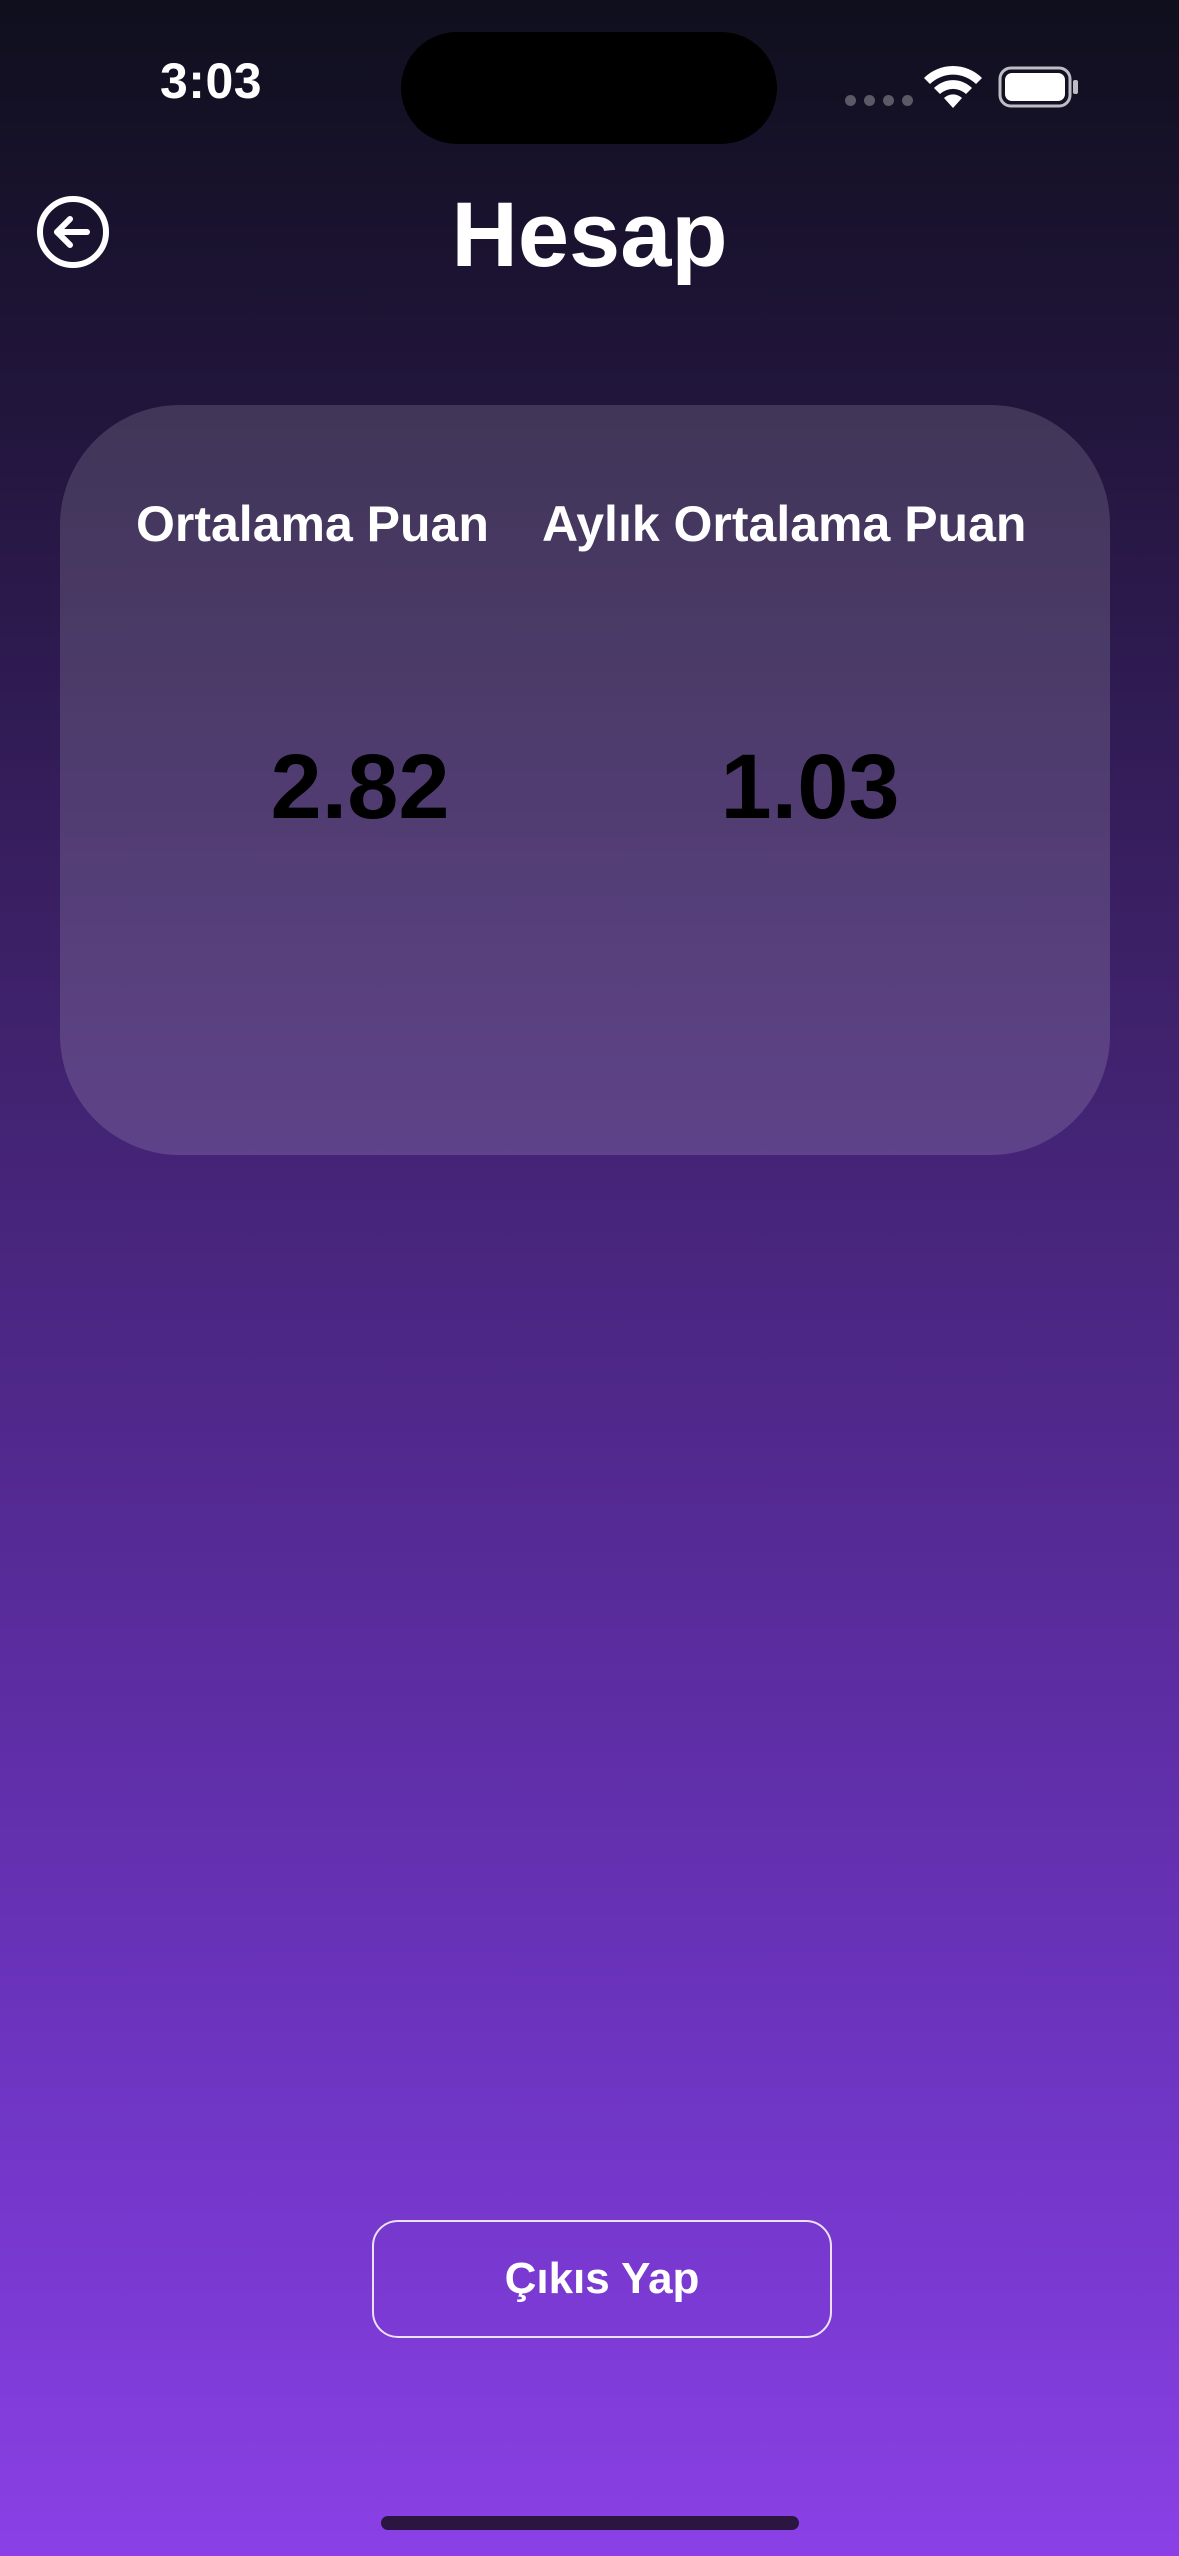  What do you see at coordinates (879, 100) in the screenshot?
I see `cellular-signal-icon` at bounding box center [879, 100].